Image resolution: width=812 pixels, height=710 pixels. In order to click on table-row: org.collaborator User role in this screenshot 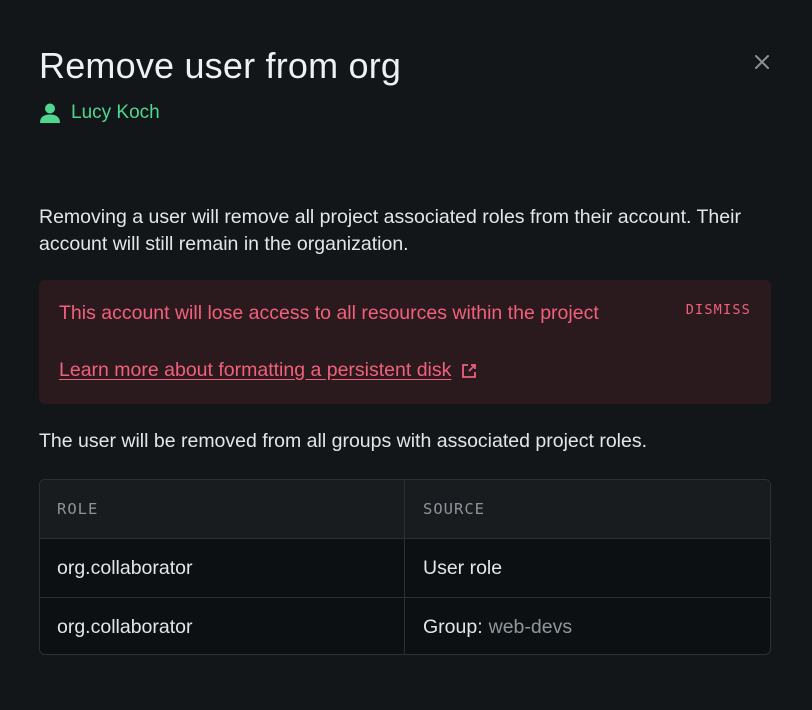, I will do `click(405, 567)`.